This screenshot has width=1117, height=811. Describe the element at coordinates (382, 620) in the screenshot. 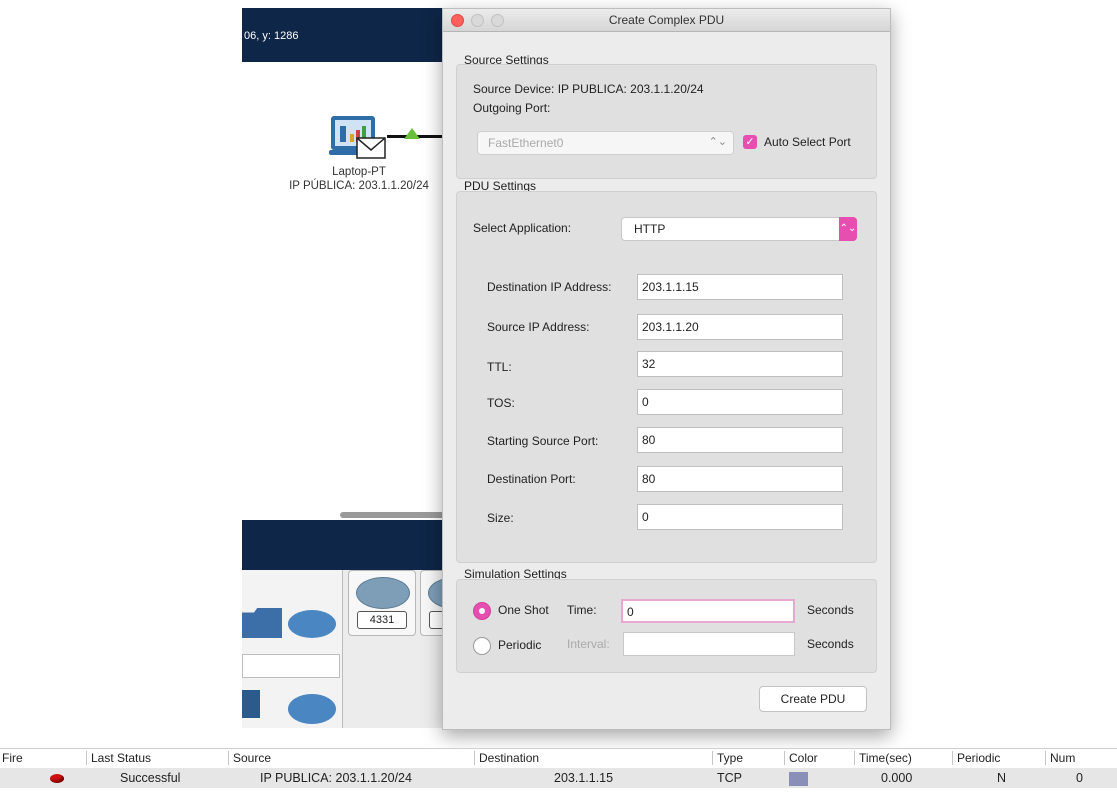

I see `router-model-label: 4331` at that location.